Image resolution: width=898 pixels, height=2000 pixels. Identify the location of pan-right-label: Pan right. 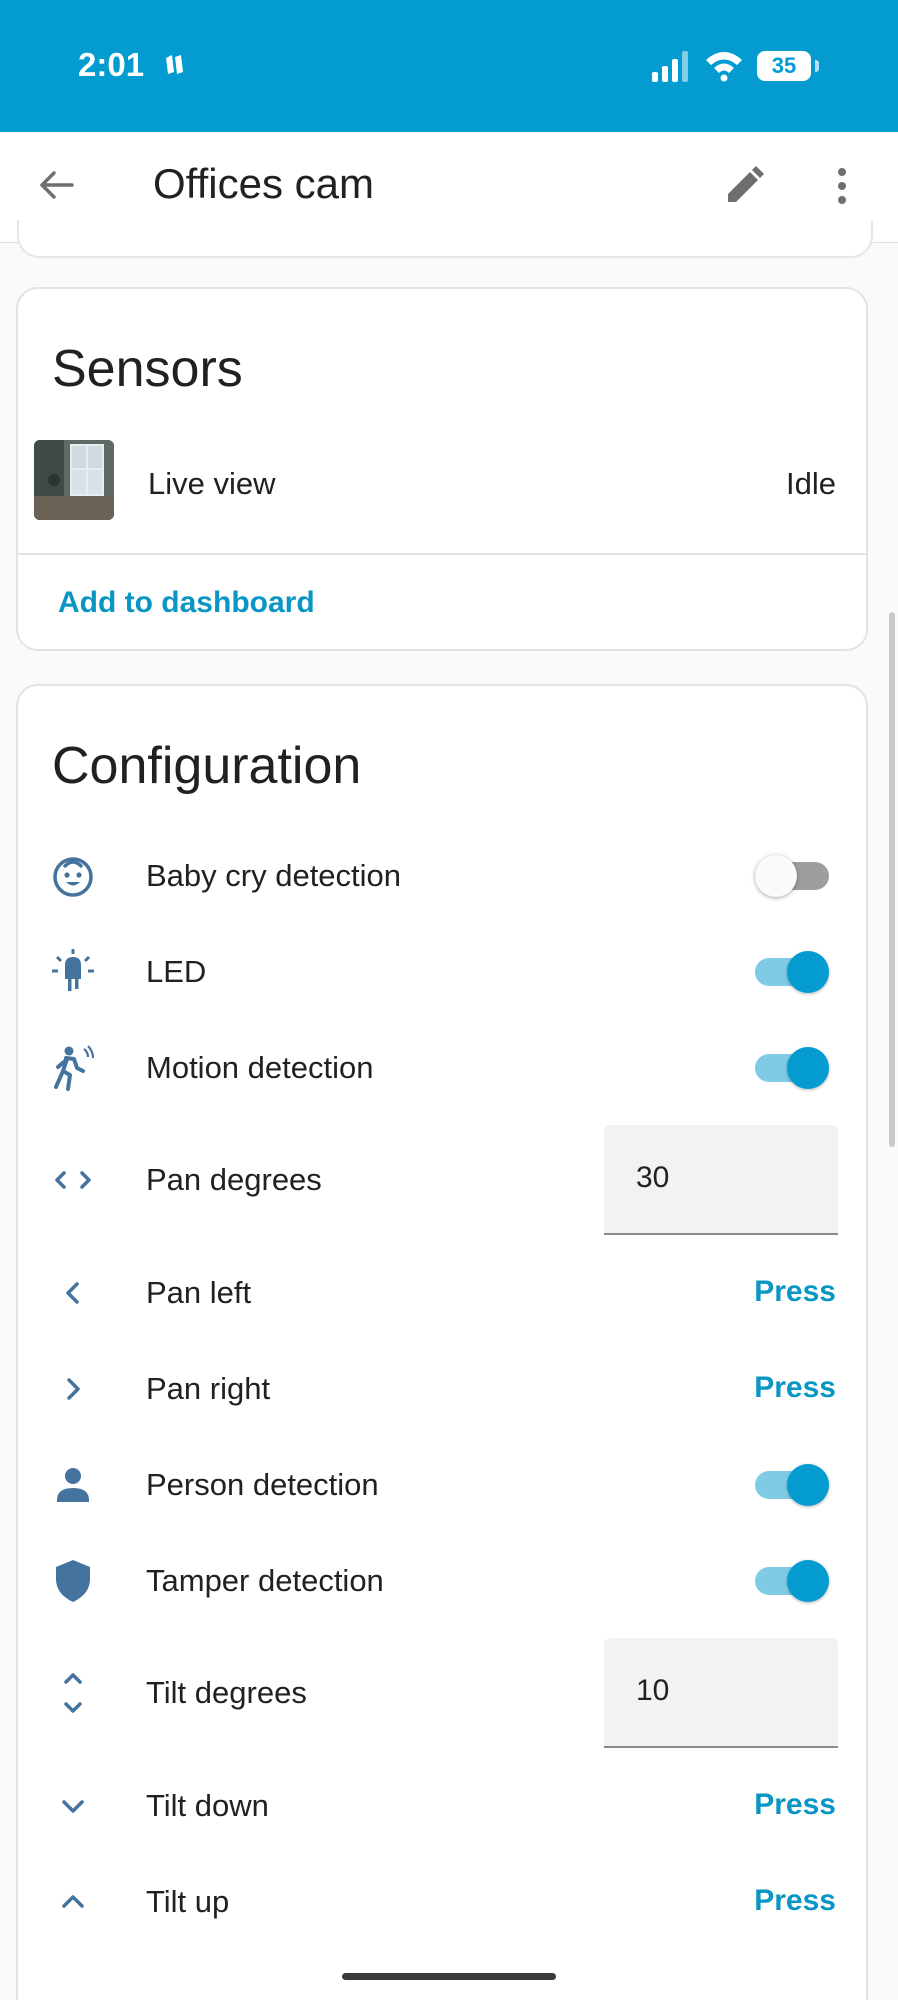
(208, 1388).